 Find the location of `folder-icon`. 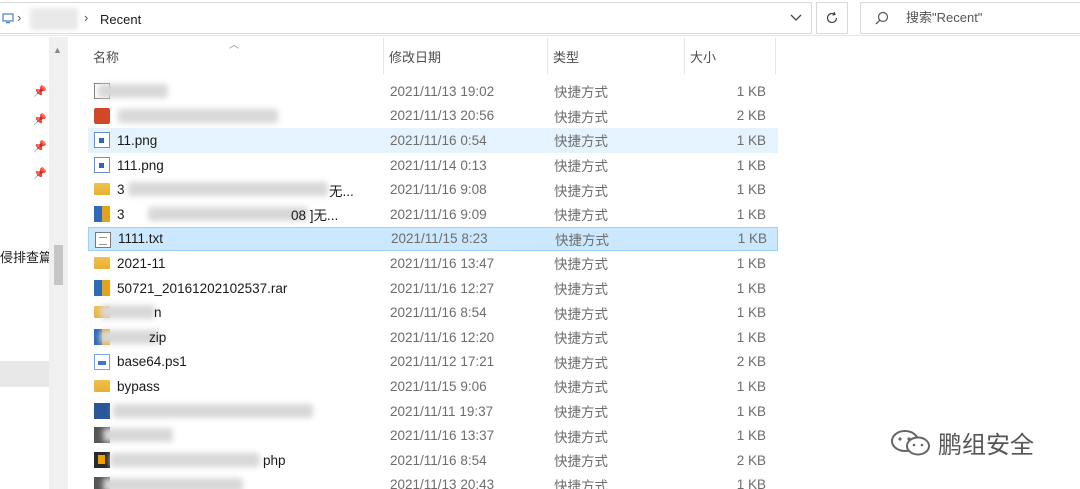

folder-icon is located at coordinates (102, 386).